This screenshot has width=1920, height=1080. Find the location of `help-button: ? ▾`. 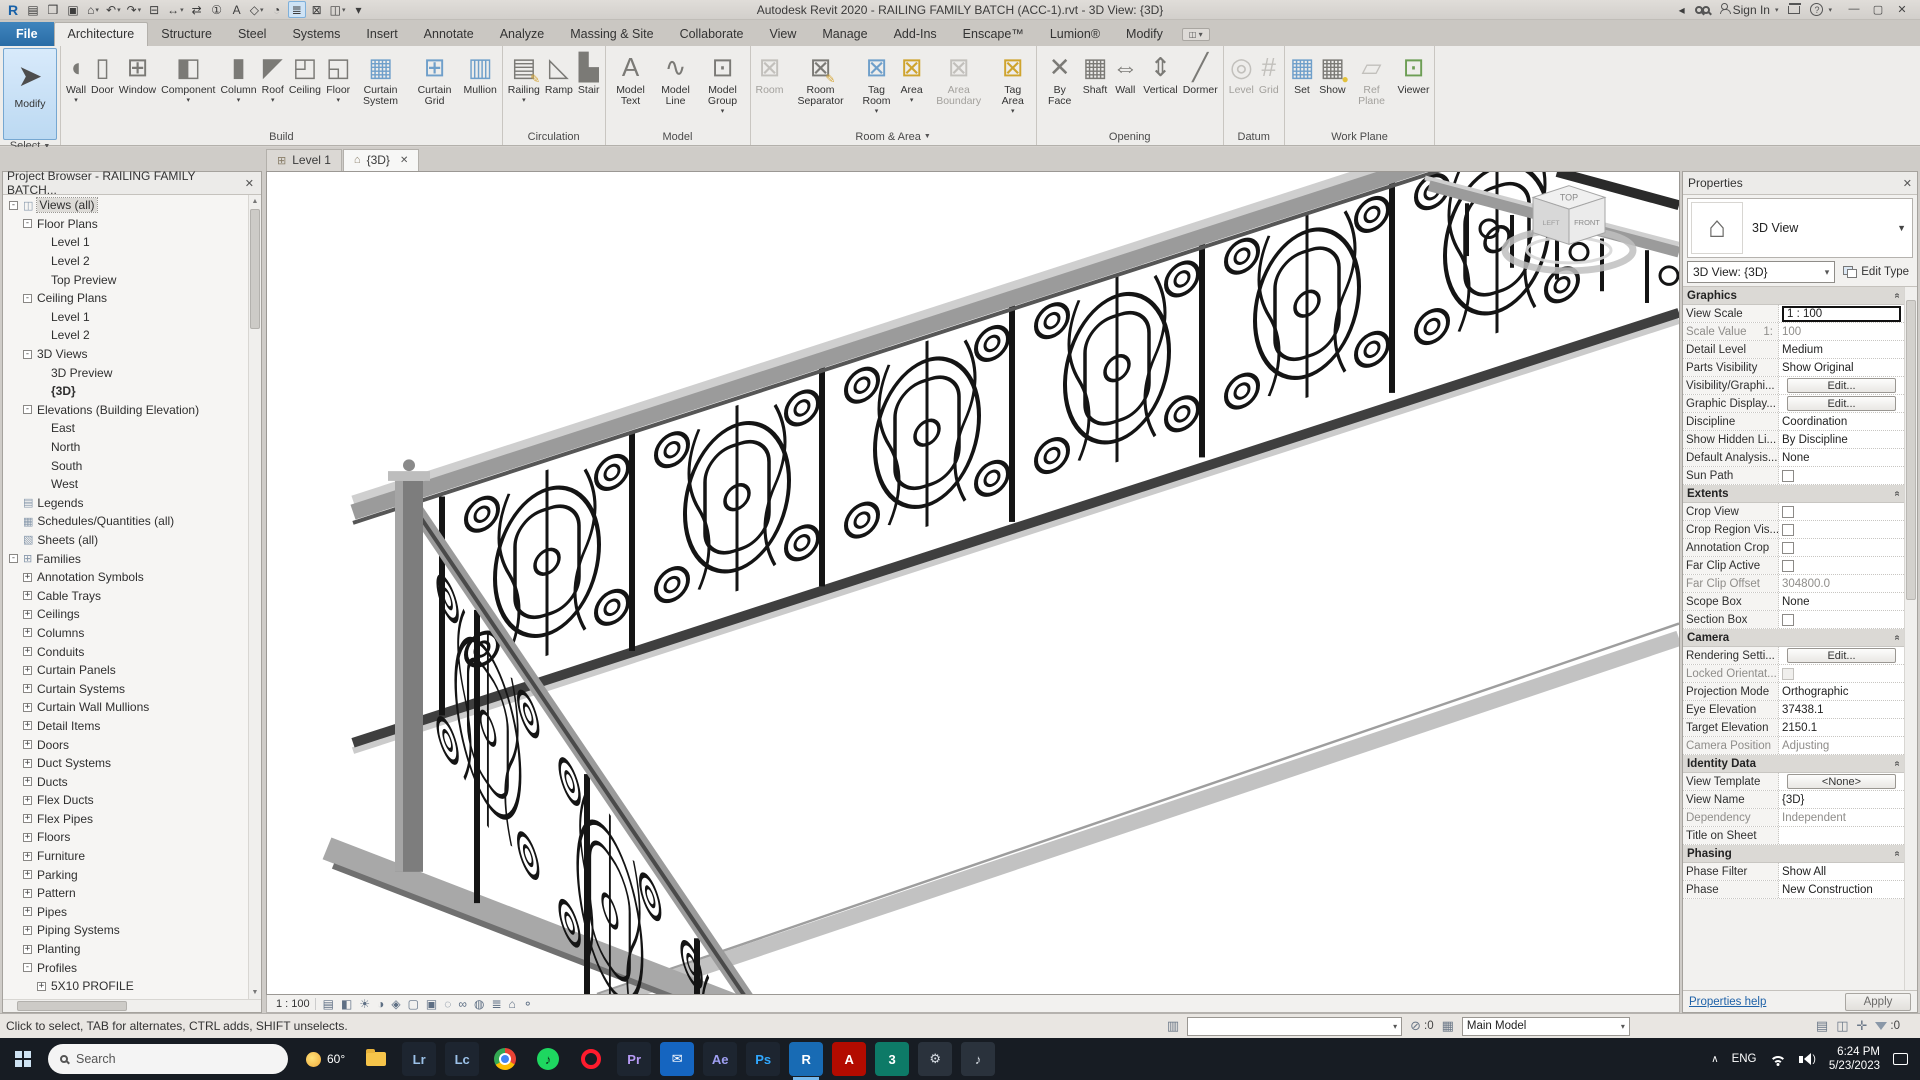

help-button: ? ▾ is located at coordinates (1821, 9).